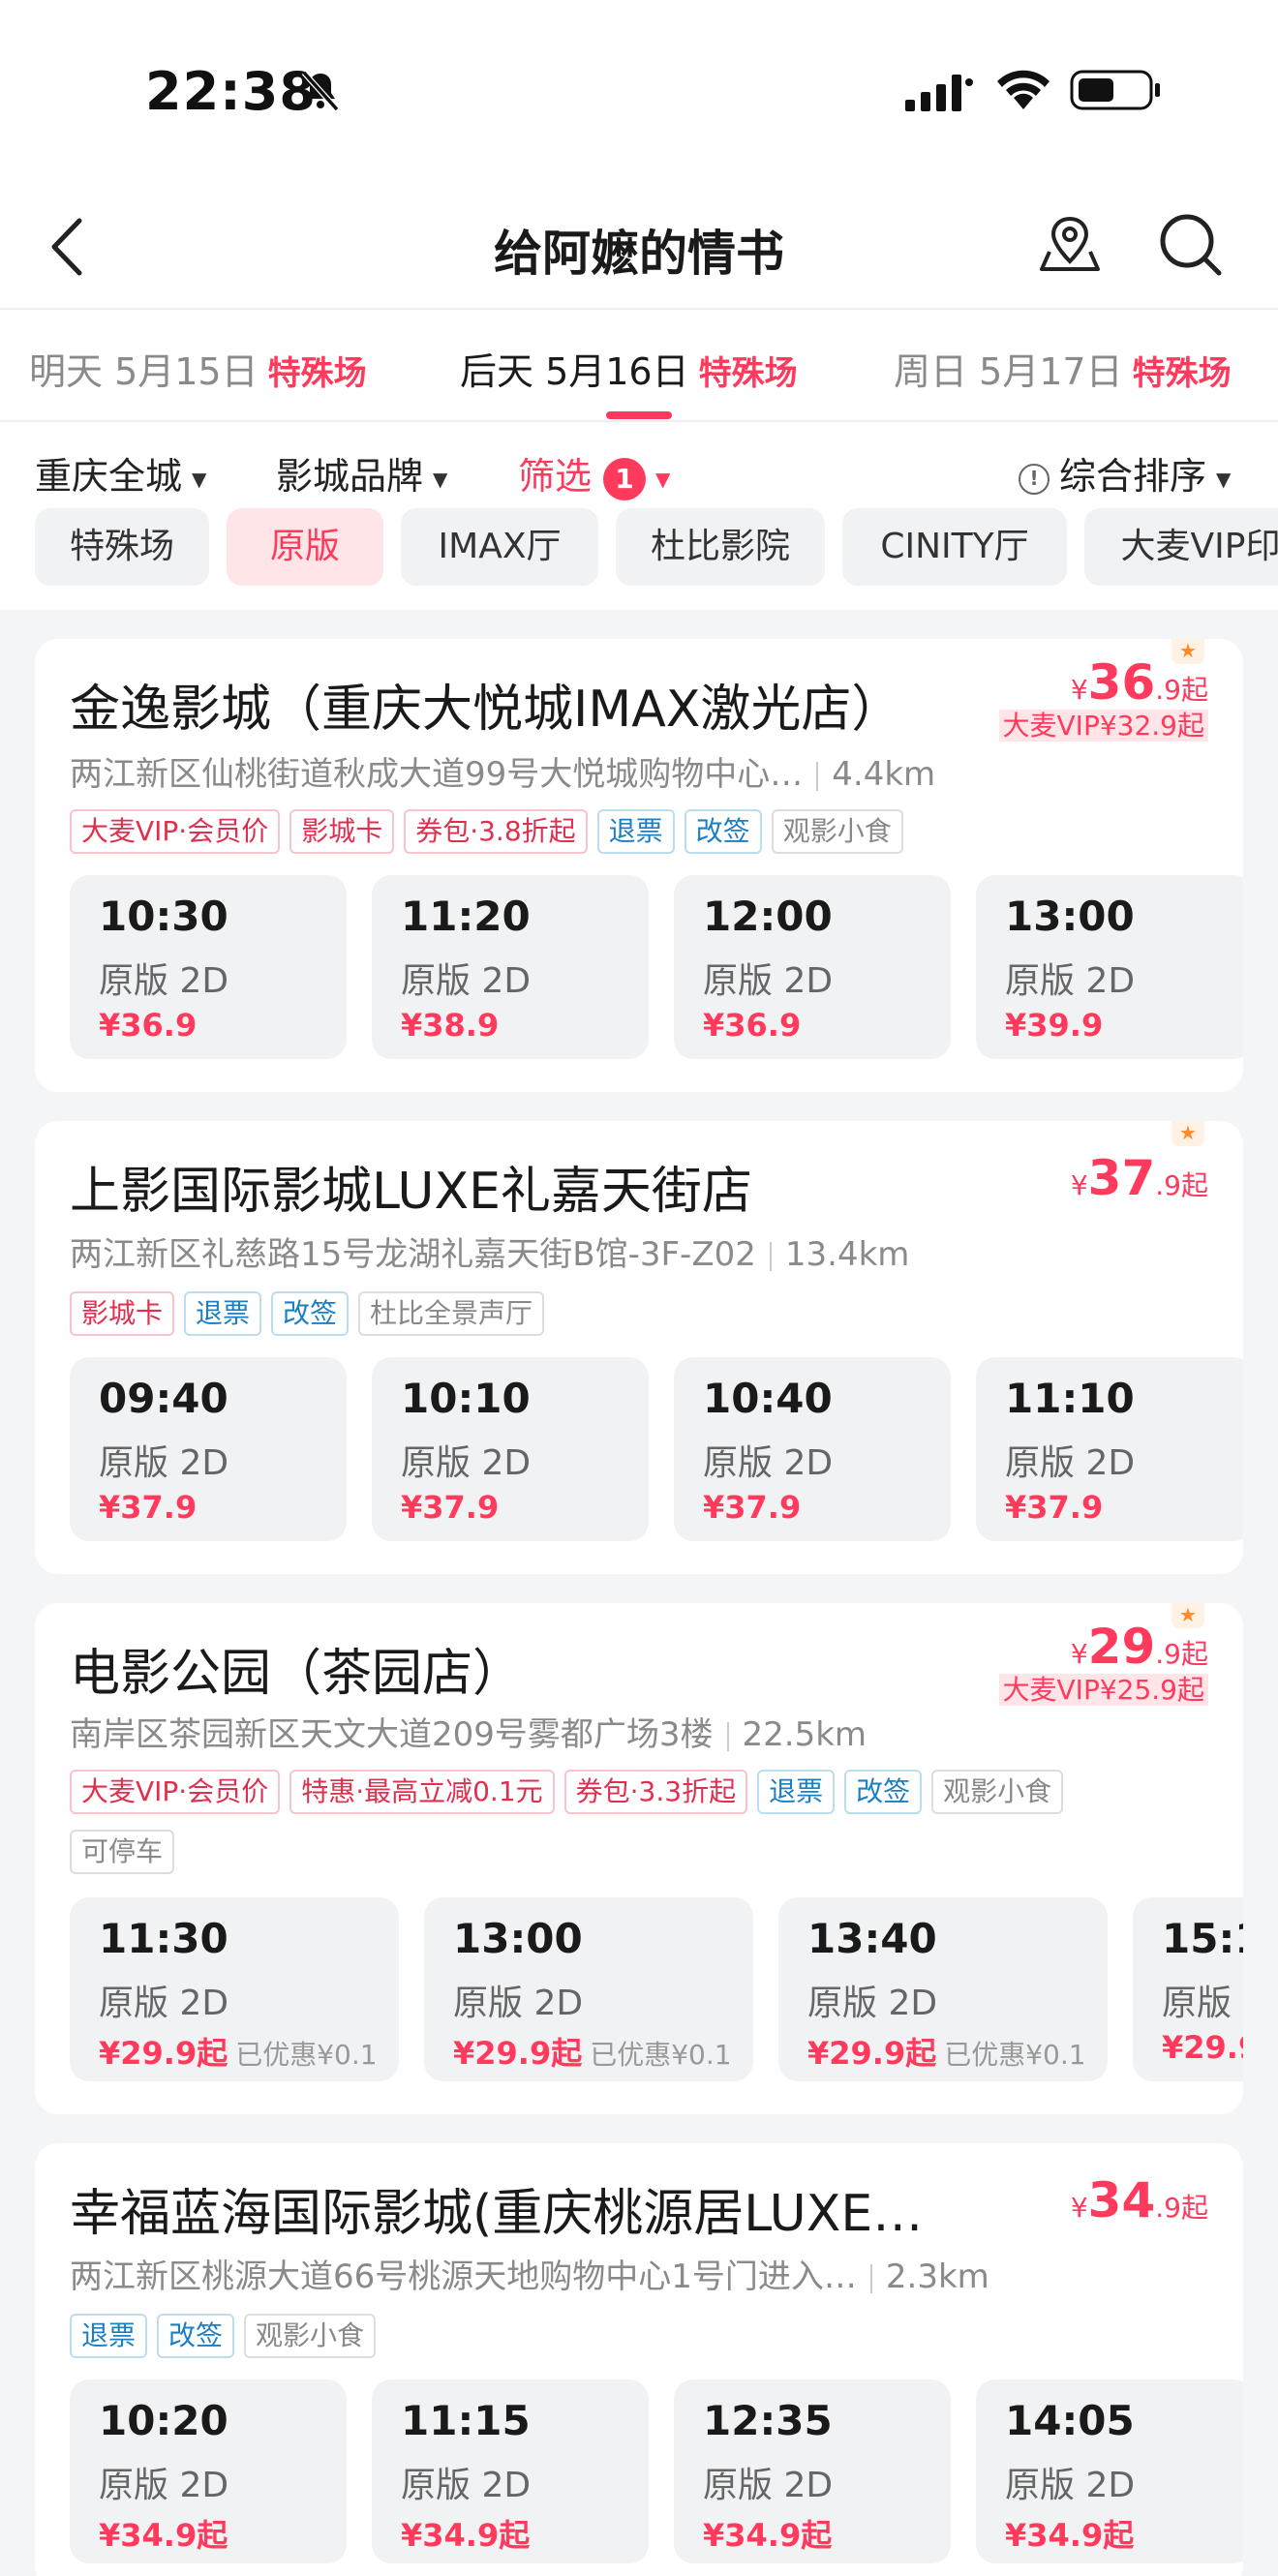 This screenshot has height=2576, width=1278. I want to click on search-icon, so click(1191, 247).